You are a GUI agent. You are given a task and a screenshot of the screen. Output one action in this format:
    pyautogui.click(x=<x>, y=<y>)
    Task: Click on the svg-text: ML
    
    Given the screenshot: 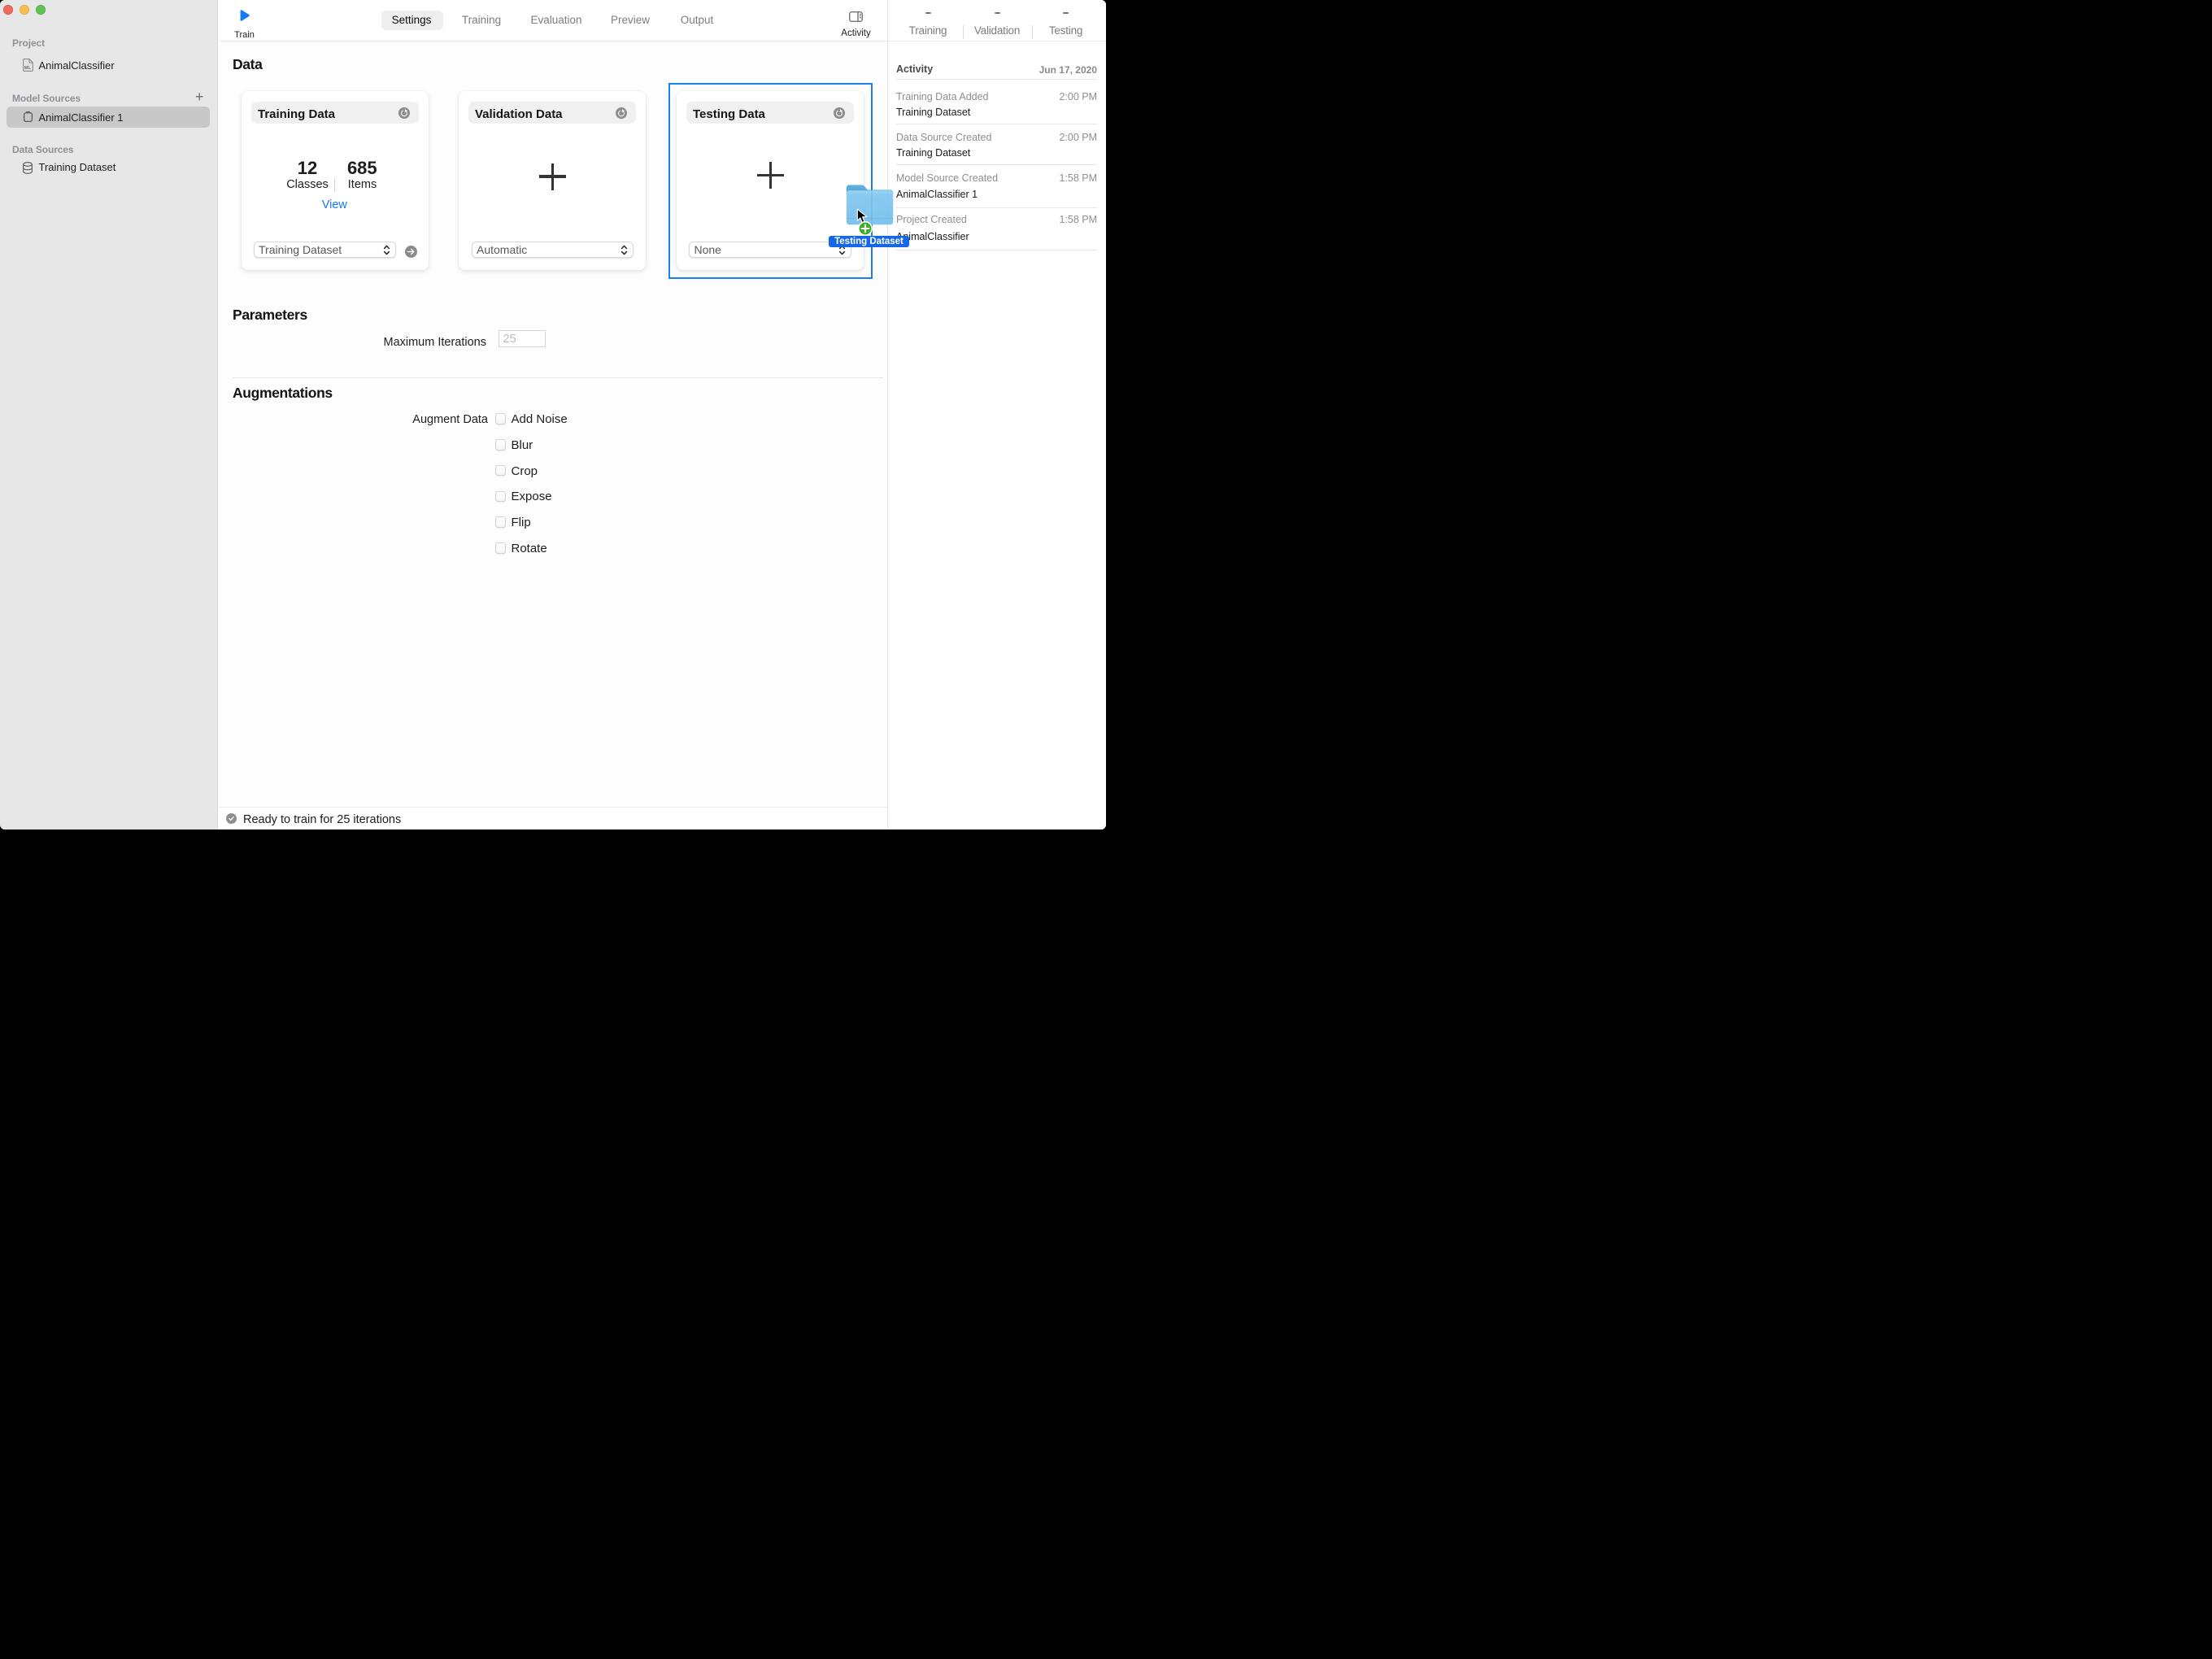 What is the action you would take?
    pyautogui.click(x=27, y=68)
    